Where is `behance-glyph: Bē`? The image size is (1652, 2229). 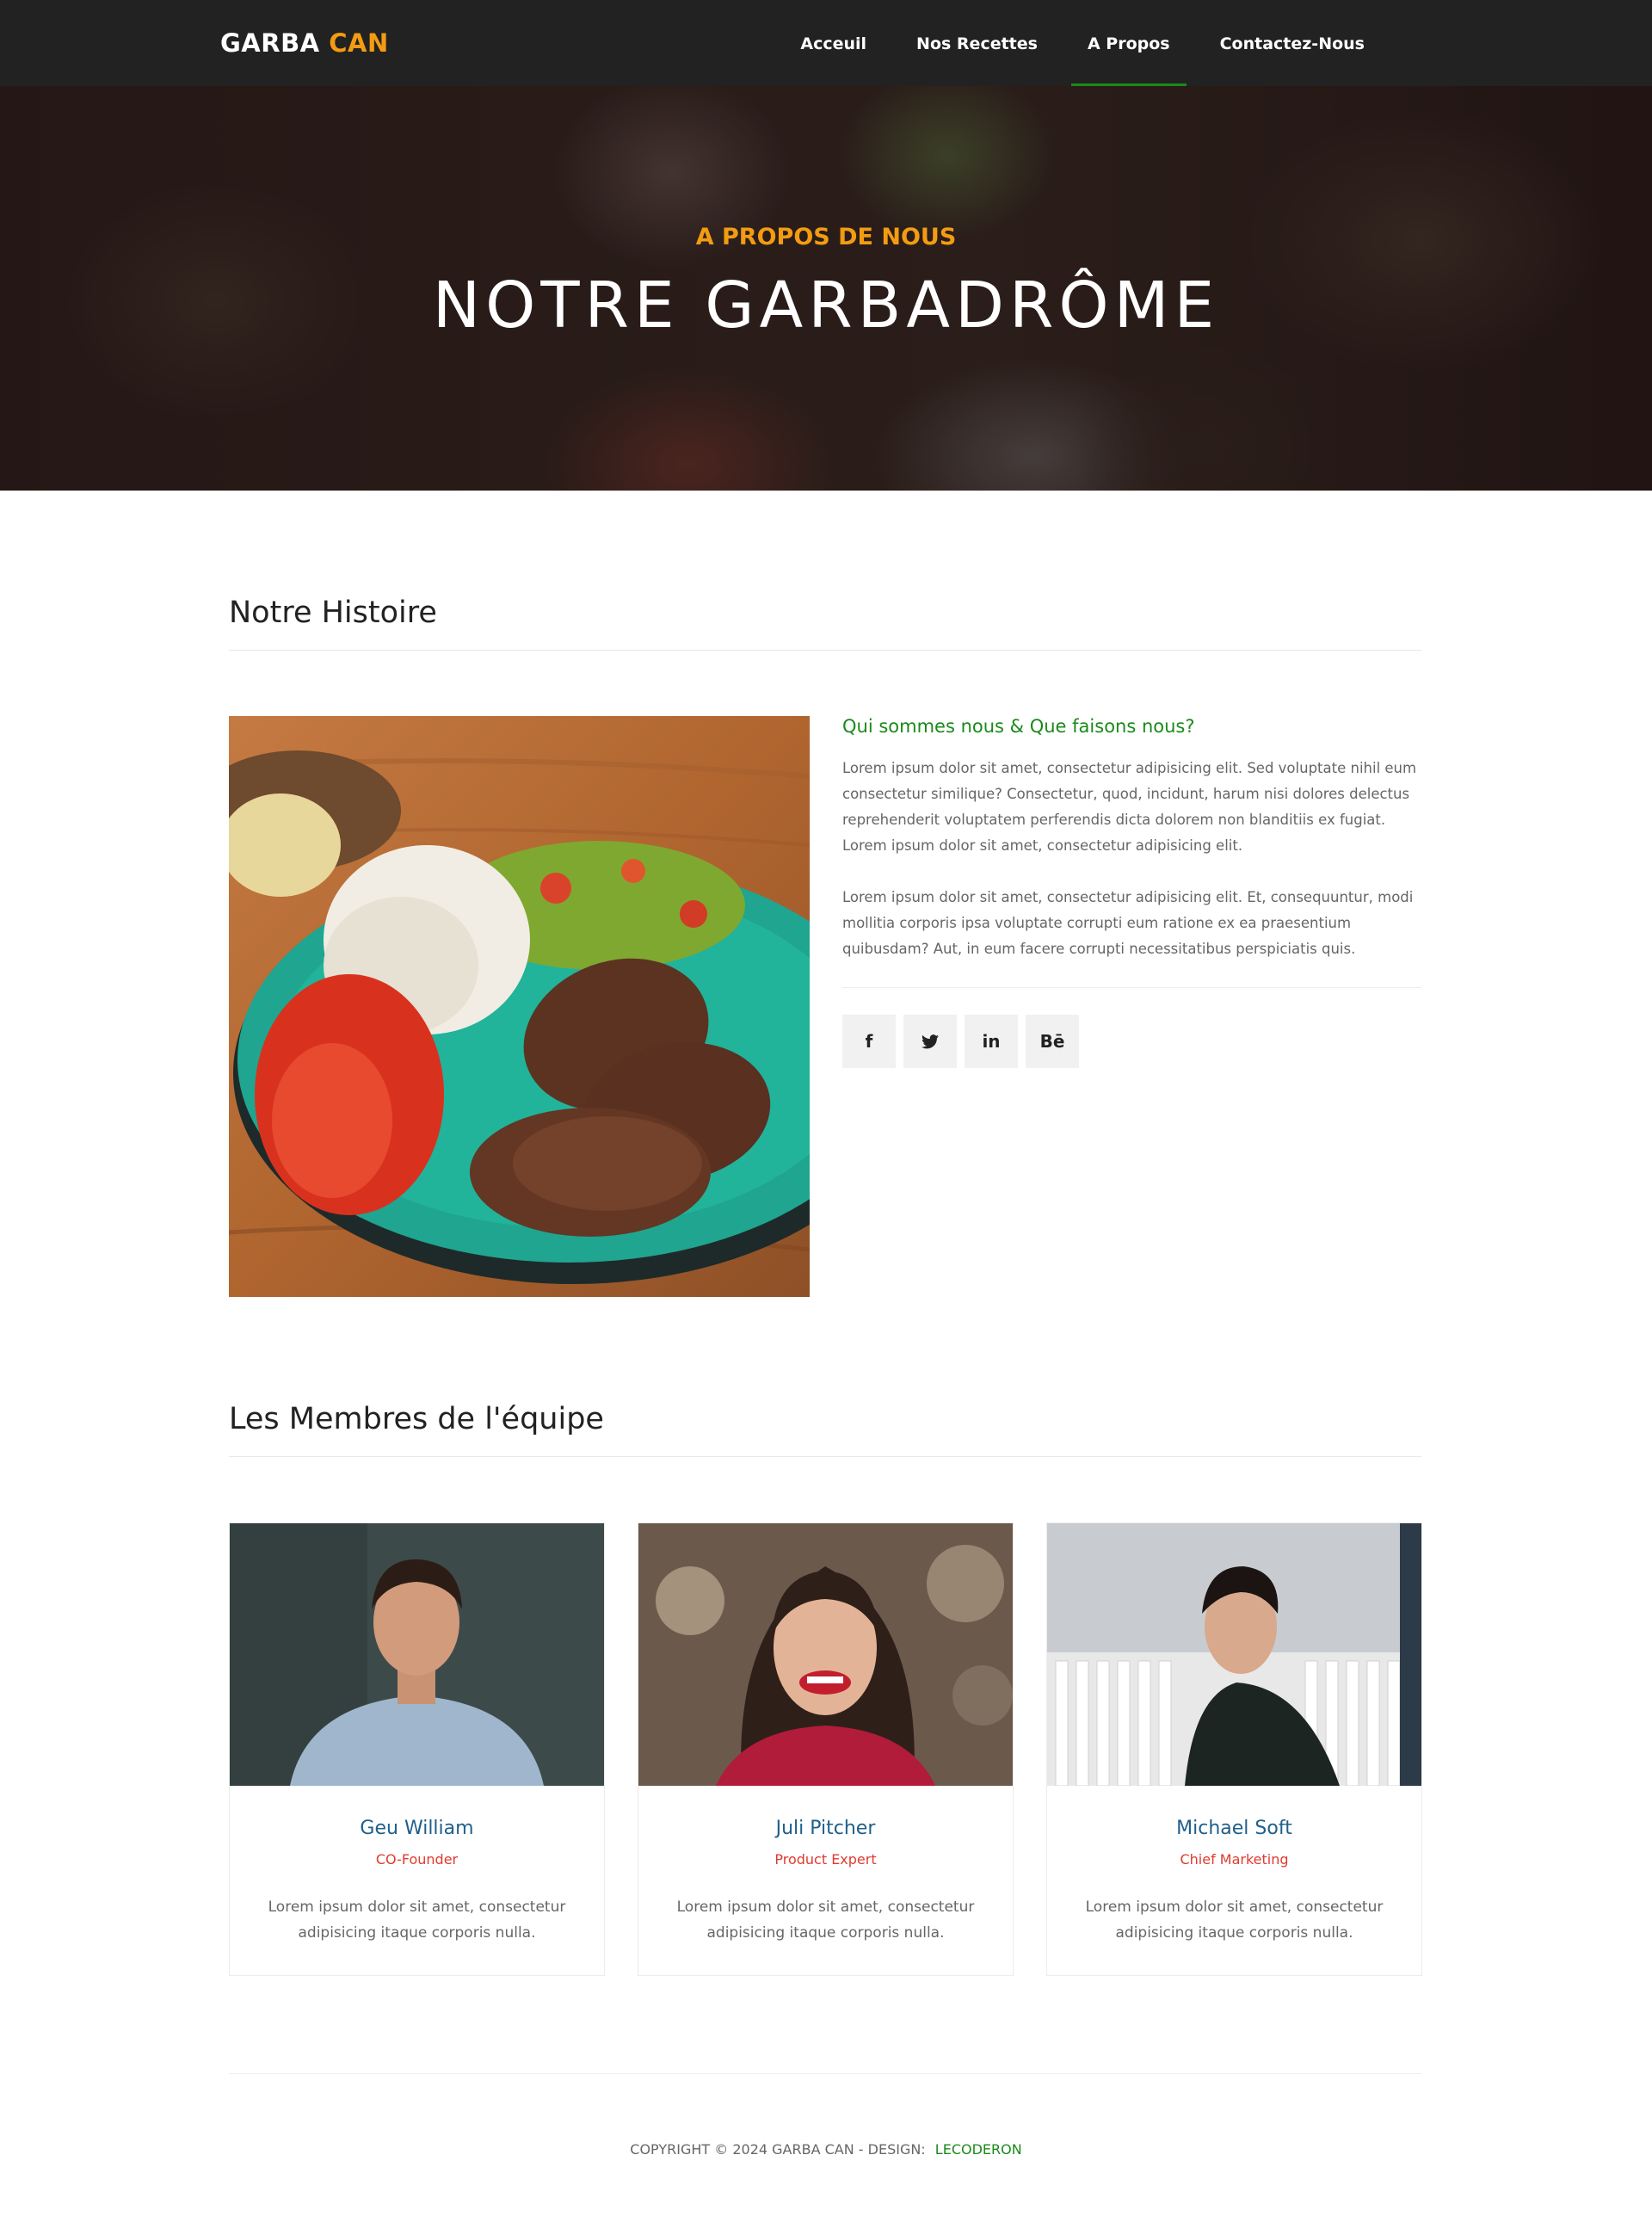
behance-glyph: Bē is located at coordinates (1052, 1041).